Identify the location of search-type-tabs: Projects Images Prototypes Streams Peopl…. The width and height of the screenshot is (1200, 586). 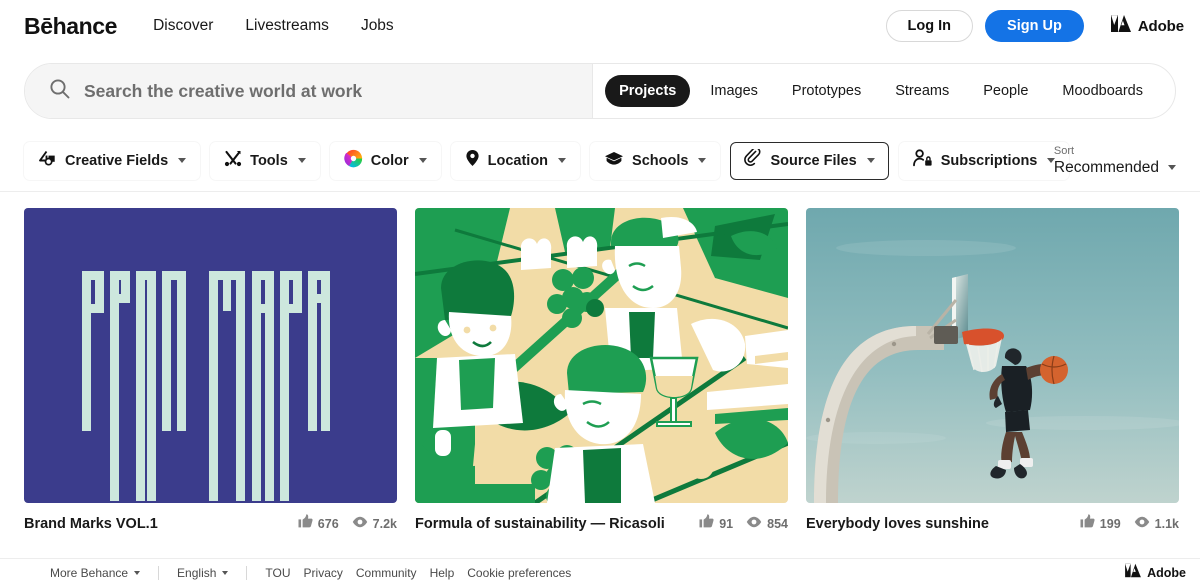
(884, 91).